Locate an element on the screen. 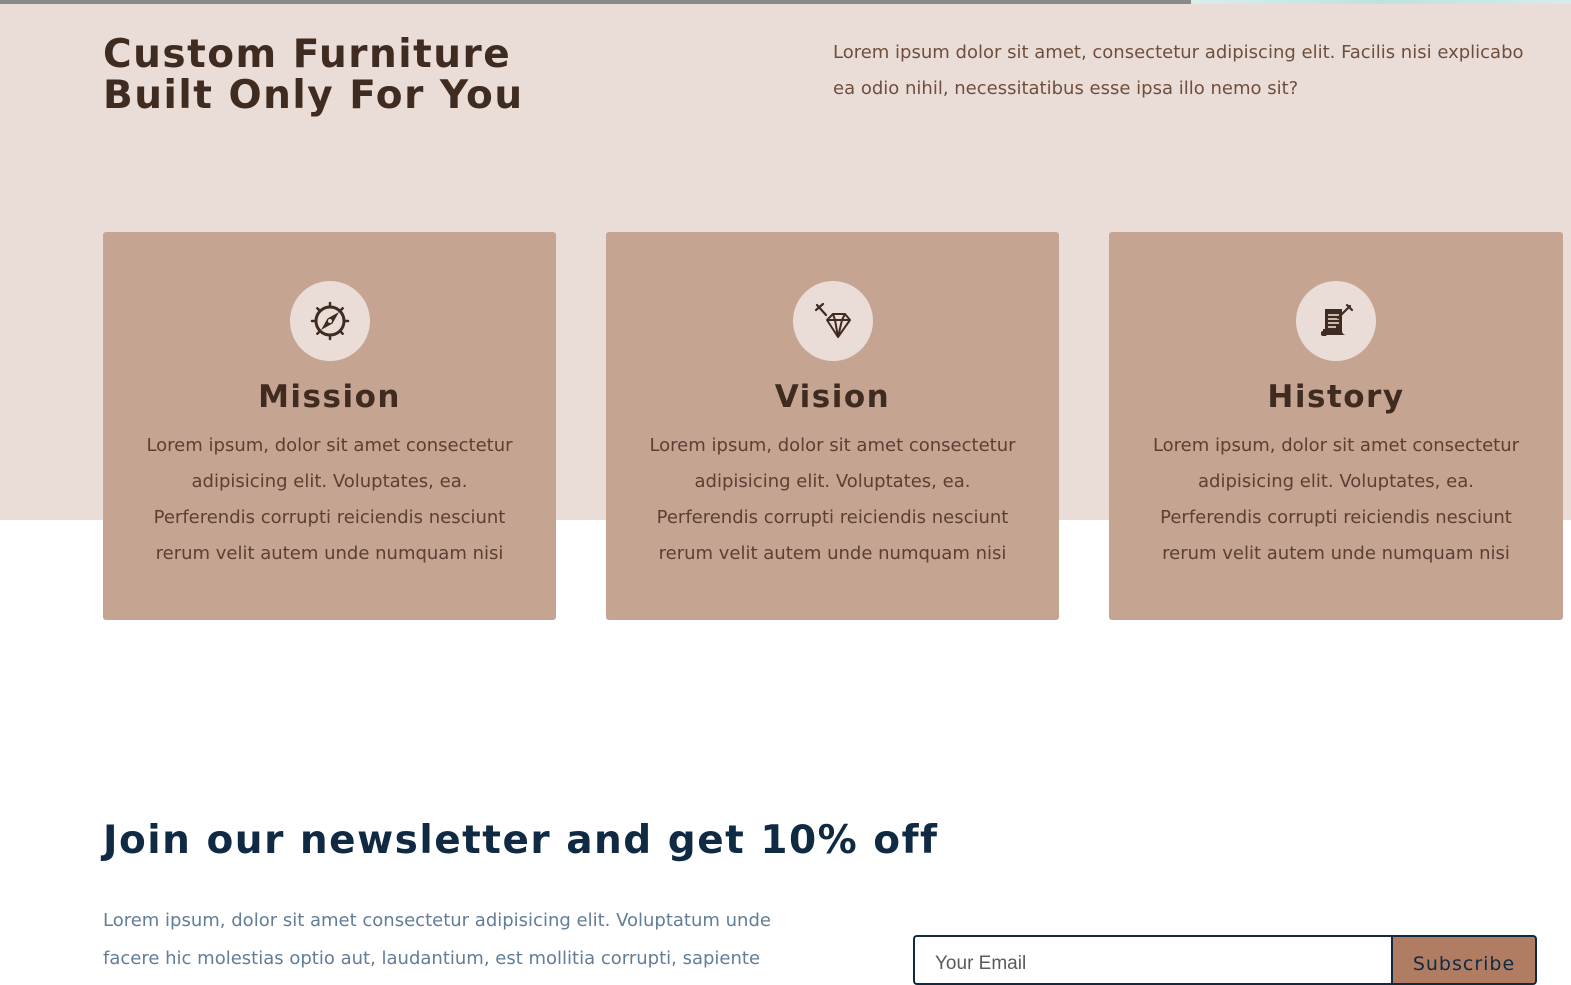  about-title: Custom Furniture Built Only For You is located at coordinates (363, 75).